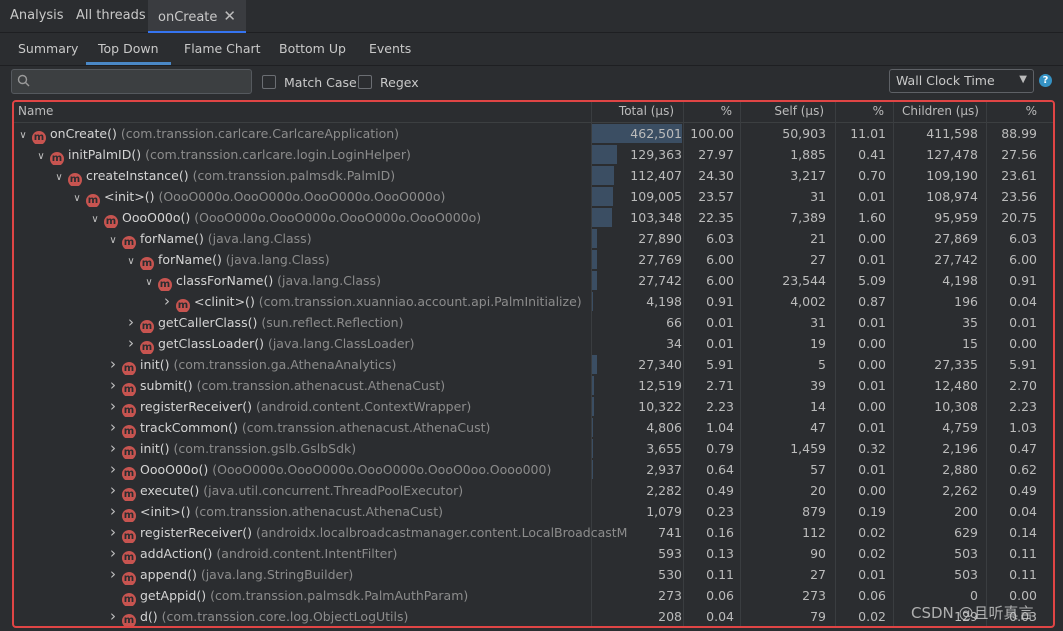  I want to click on self-cell: 273, so click(814, 595).